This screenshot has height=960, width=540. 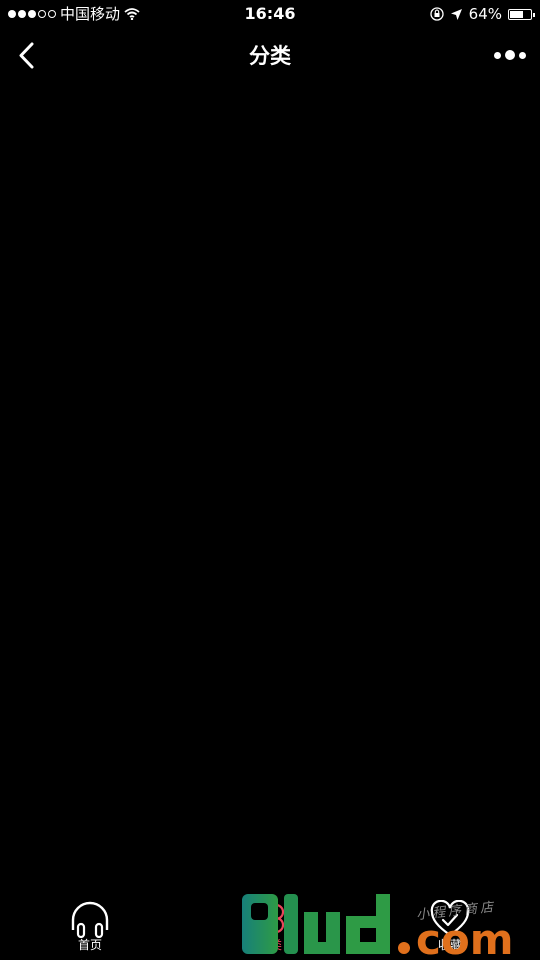 I want to click on tab-category: 分类, so click(x=270, y=927).